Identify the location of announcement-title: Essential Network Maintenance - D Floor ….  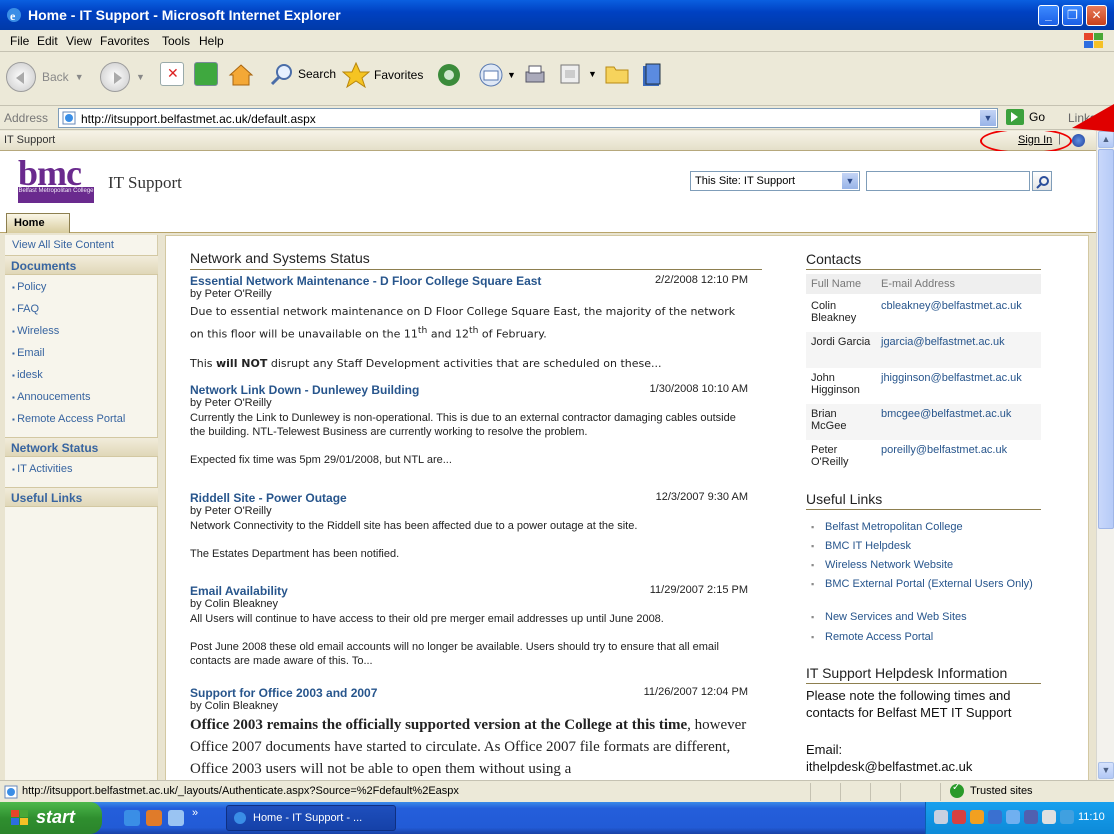
(365, 281).